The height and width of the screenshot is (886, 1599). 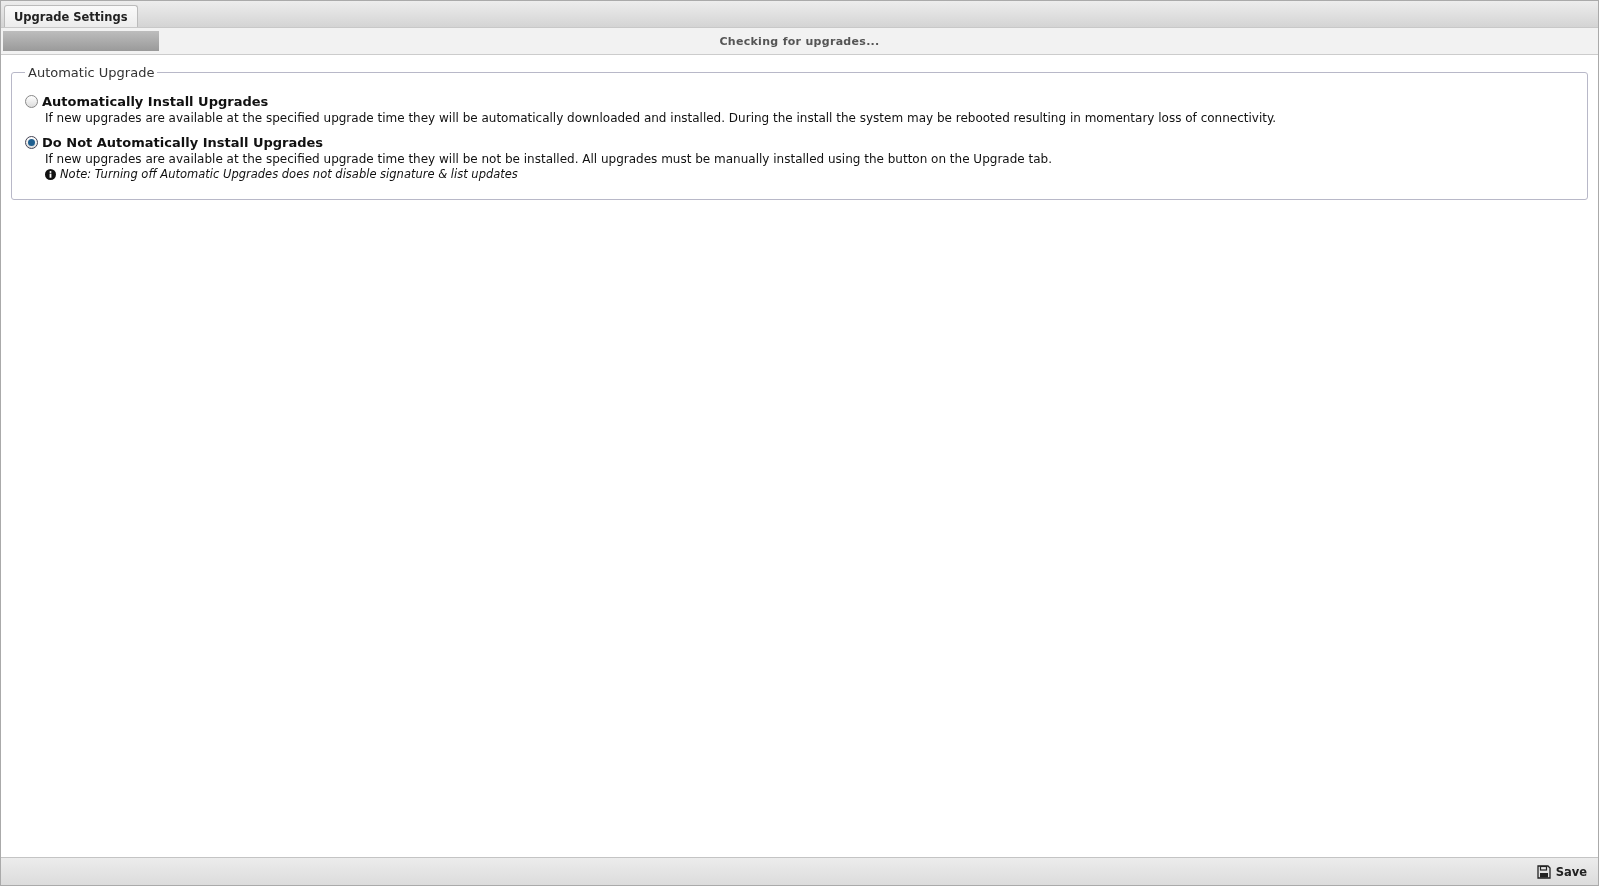 I want to click on tab: Upgrade Settings, so click(x=71, y=16).